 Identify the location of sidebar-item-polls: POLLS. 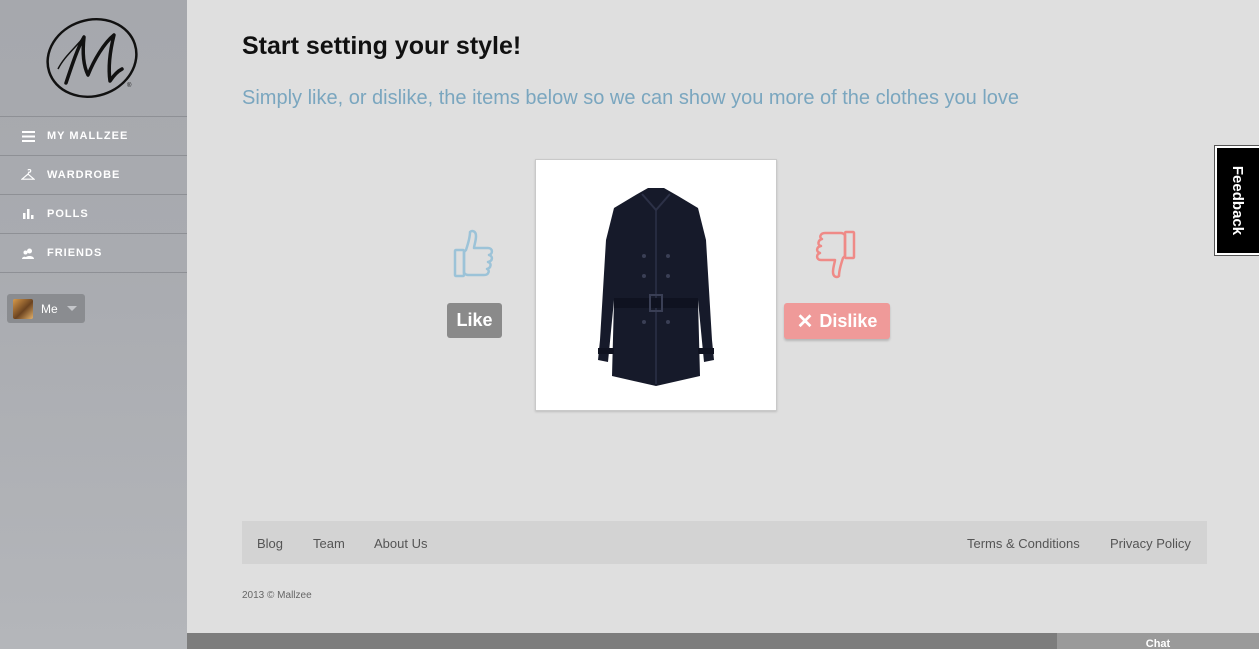
(93, 214).